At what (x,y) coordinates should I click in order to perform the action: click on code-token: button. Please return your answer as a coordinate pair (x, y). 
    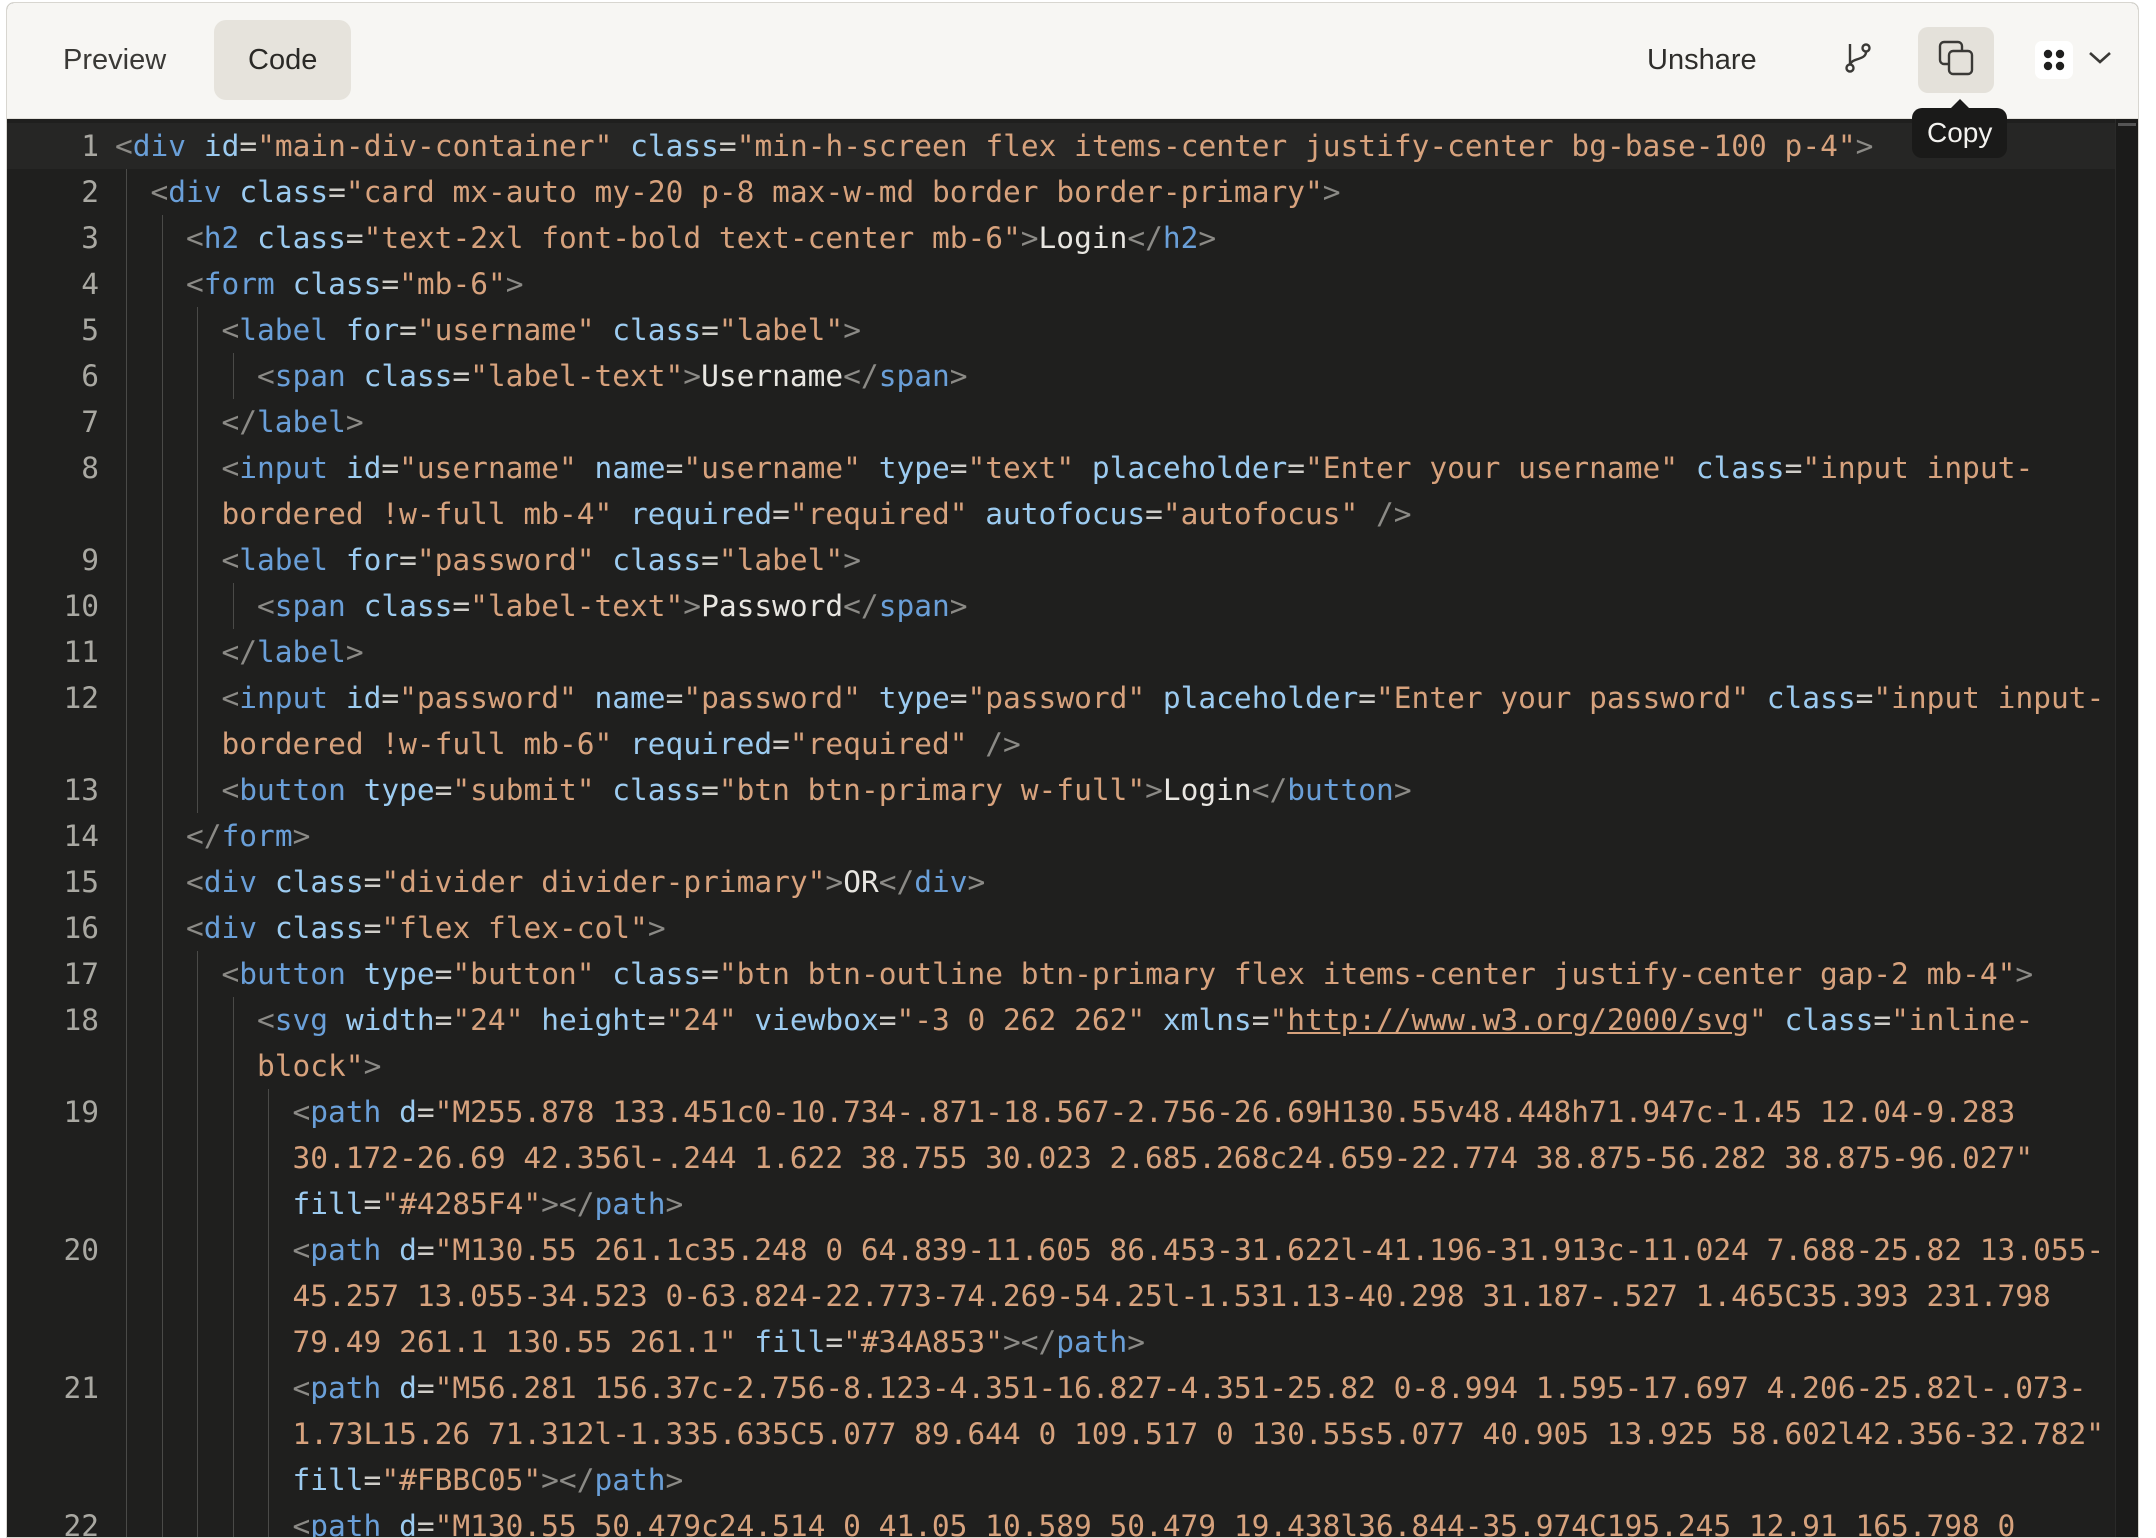
    Looking at the image, I should click on (292, 790).